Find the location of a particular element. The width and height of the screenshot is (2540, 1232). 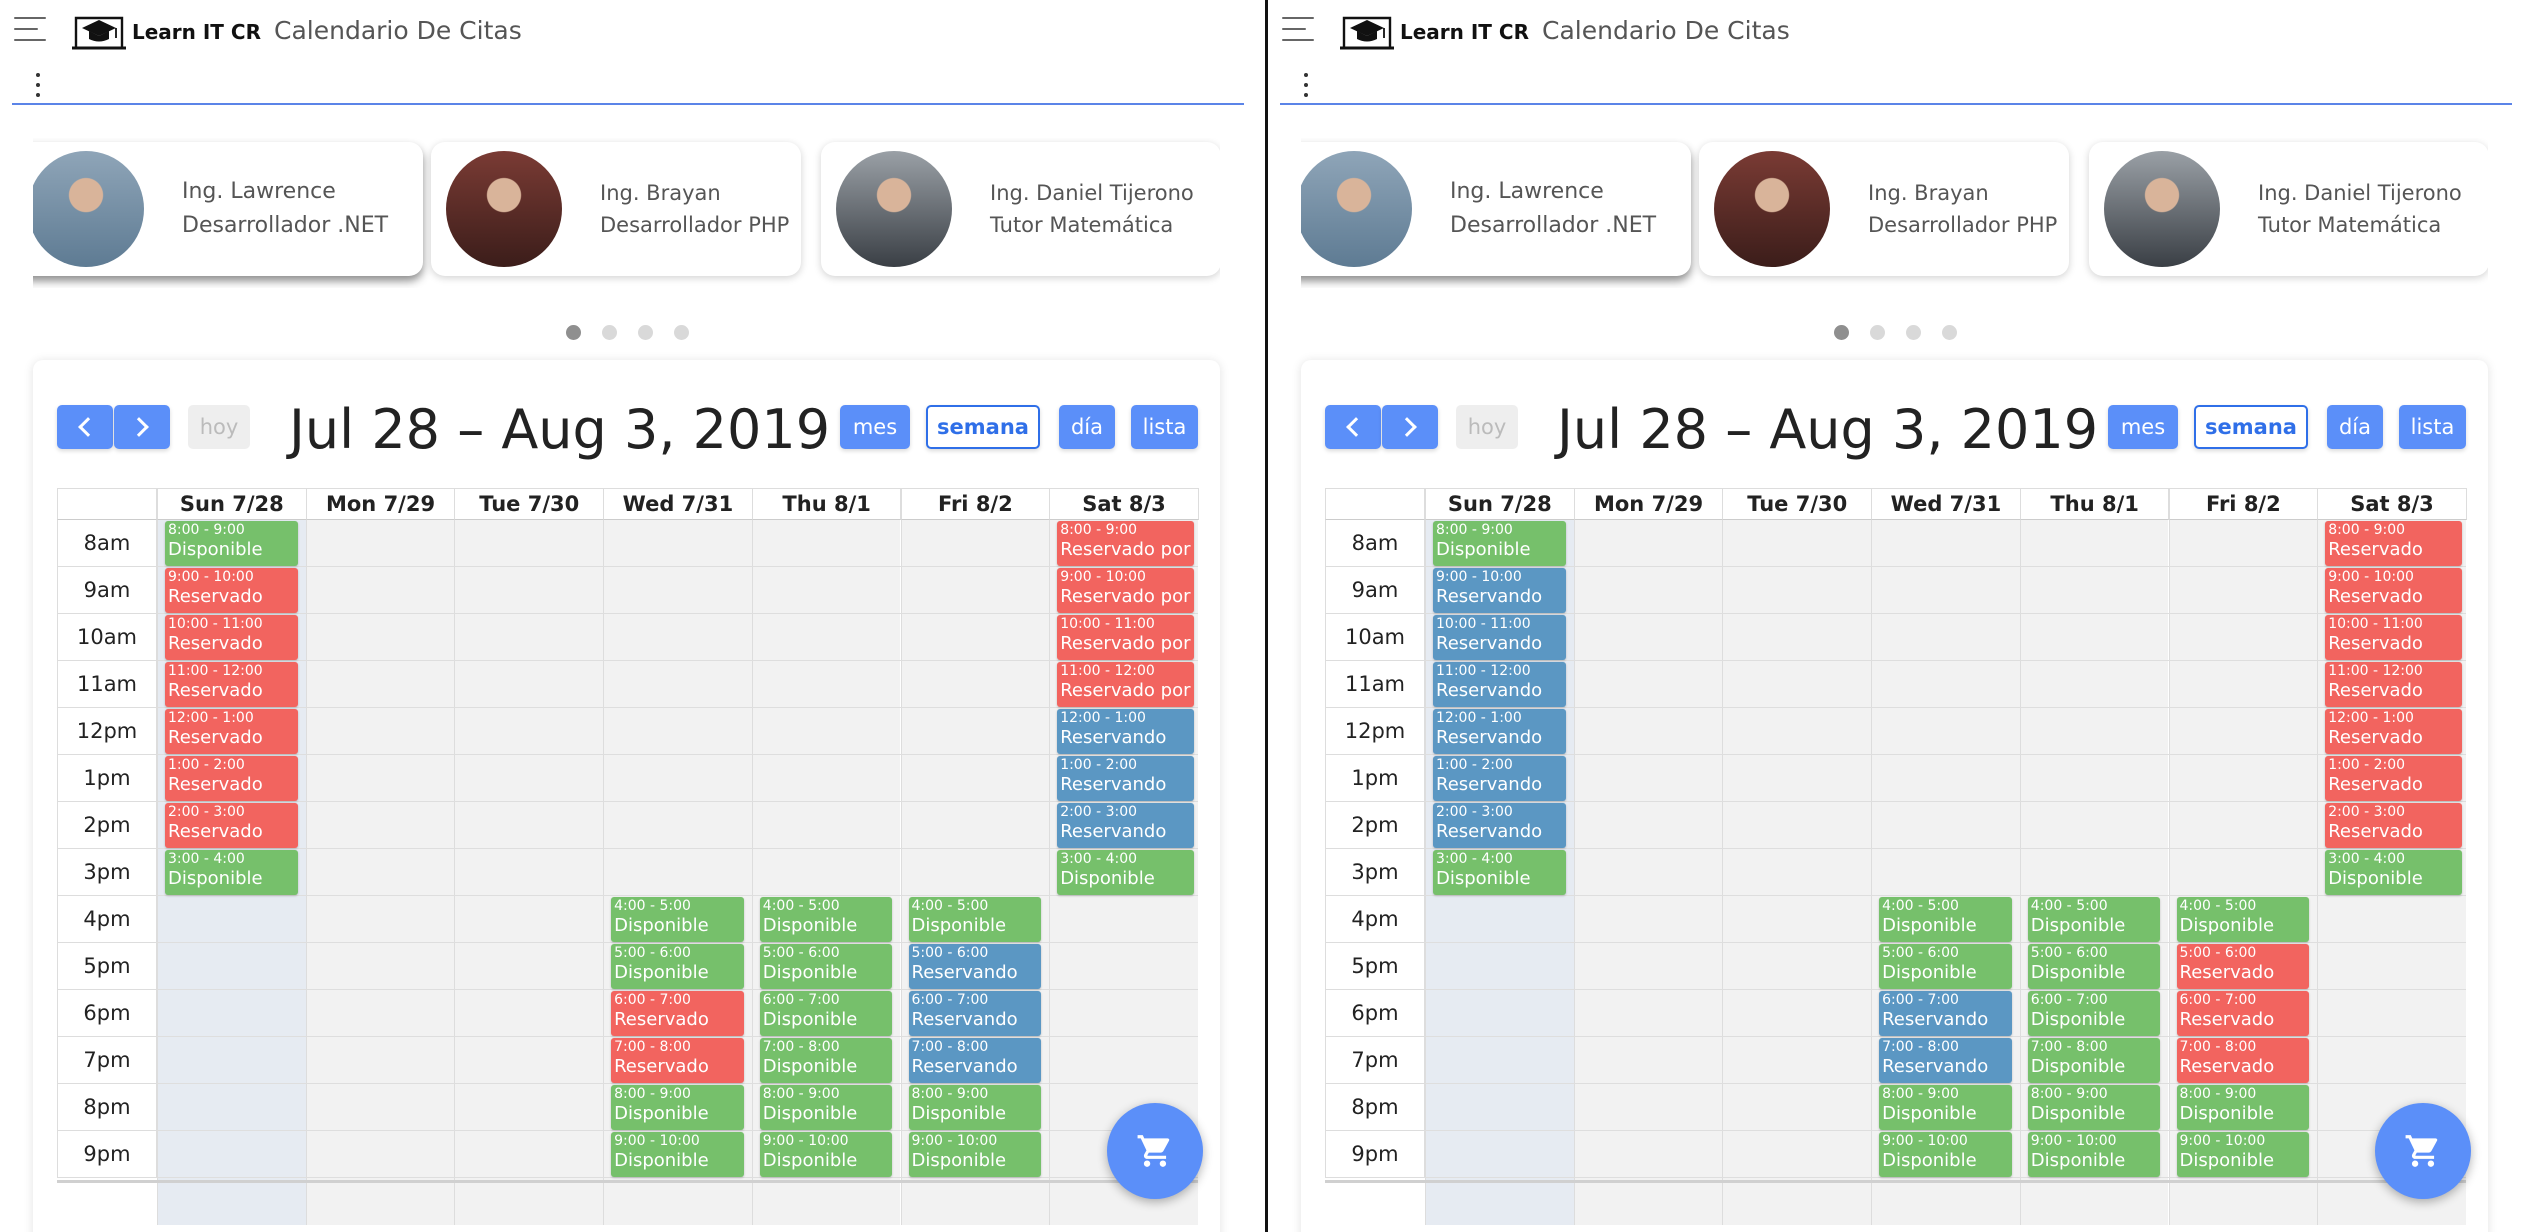

calendar-event-reserved: 7:00 - 8:00 Reservado is located at coordinates (677, 1060).